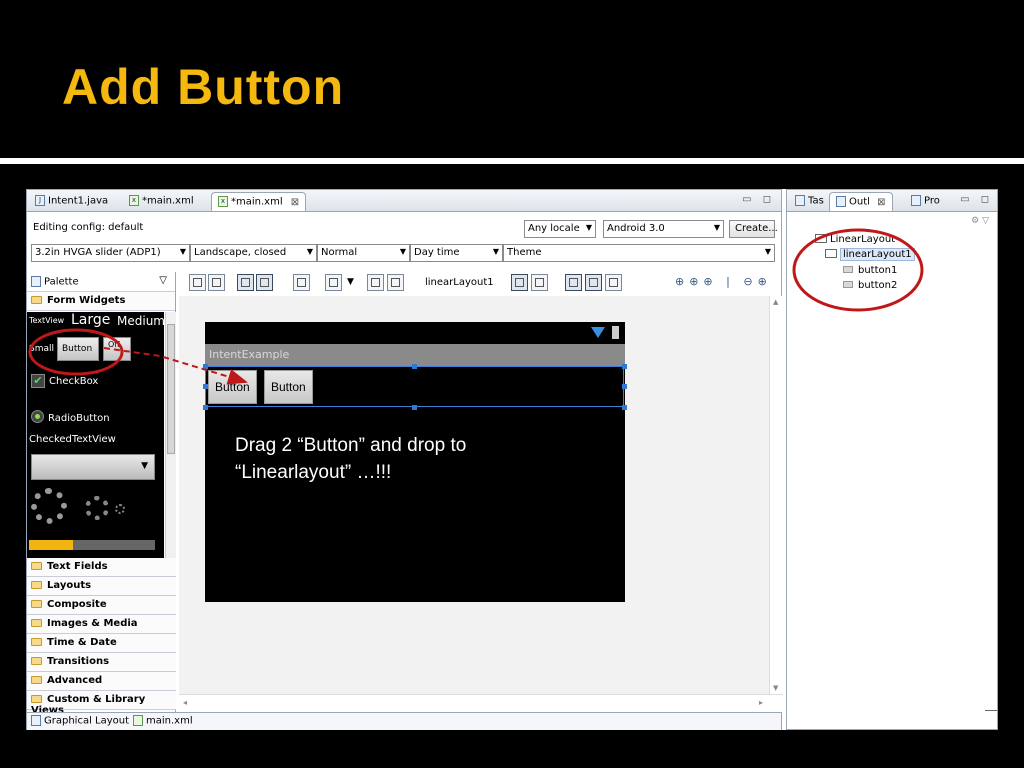  Describe the element at coordinates (554, 228) in the screenshot. I see `locale-value: Any locale` at that location.